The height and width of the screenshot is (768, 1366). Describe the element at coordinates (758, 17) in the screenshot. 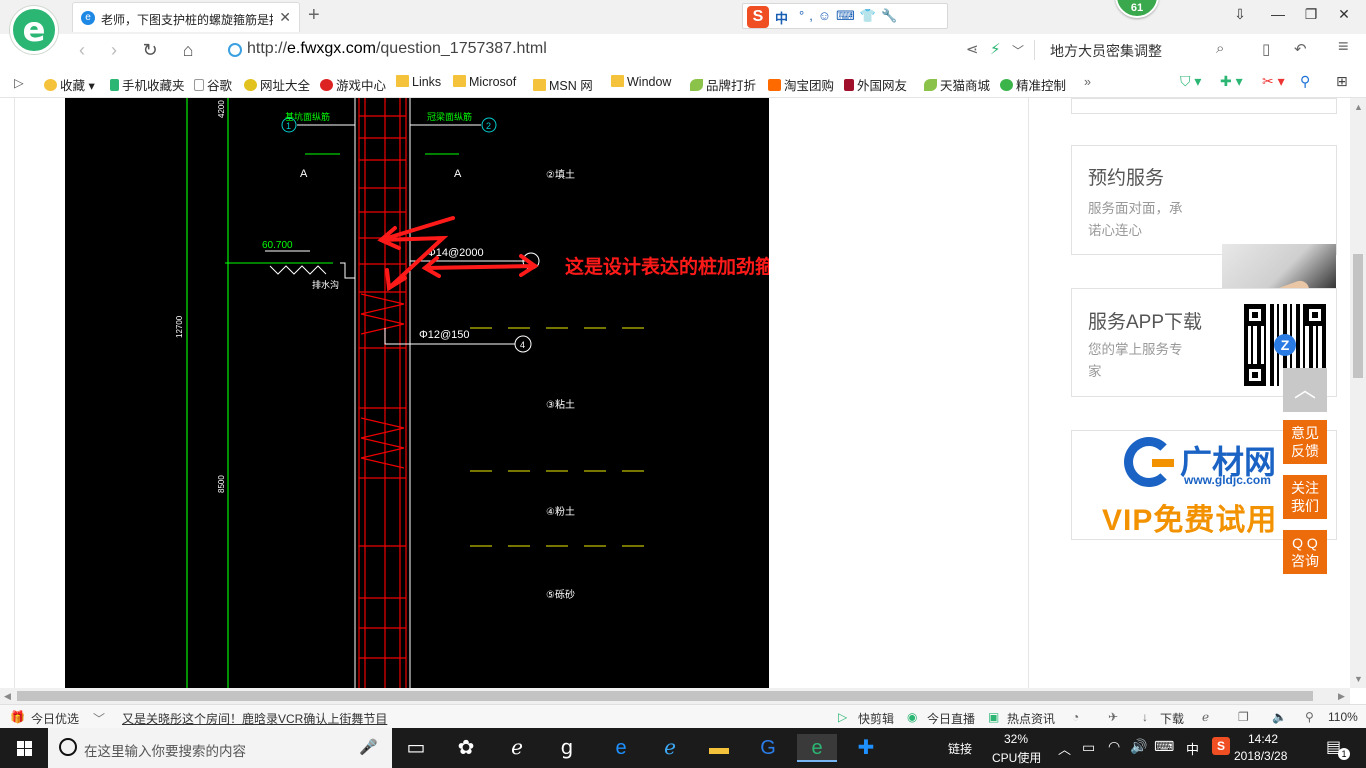

I see `sogou-logo-icon: S` at that location.